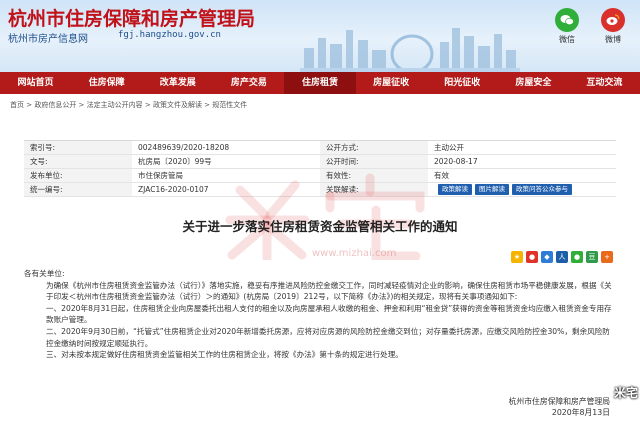 The height and width of the screenshot is (428, 640). I want to click on info-value: 002489639/2020-18208, so click(184, 147).